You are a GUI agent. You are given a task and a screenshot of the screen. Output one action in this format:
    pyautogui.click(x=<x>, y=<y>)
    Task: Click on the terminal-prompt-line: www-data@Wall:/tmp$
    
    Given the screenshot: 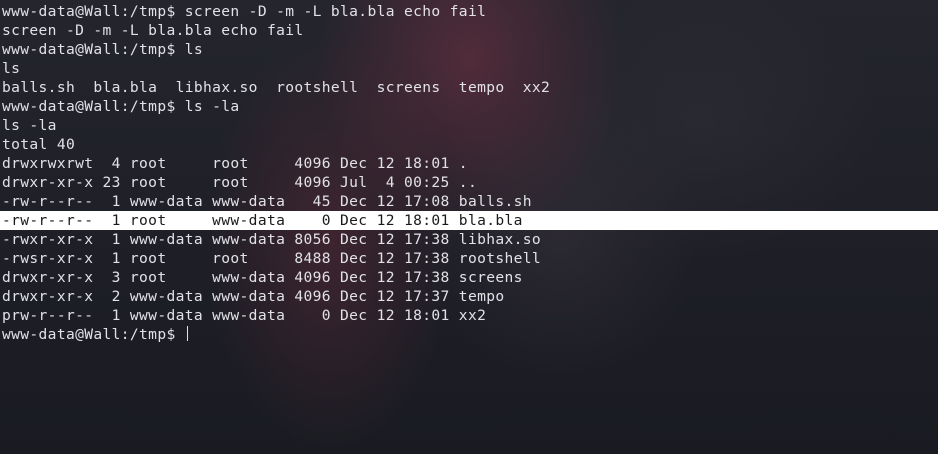 What is the action you would take?
    pyautogui.click(x=470, y=334)
    